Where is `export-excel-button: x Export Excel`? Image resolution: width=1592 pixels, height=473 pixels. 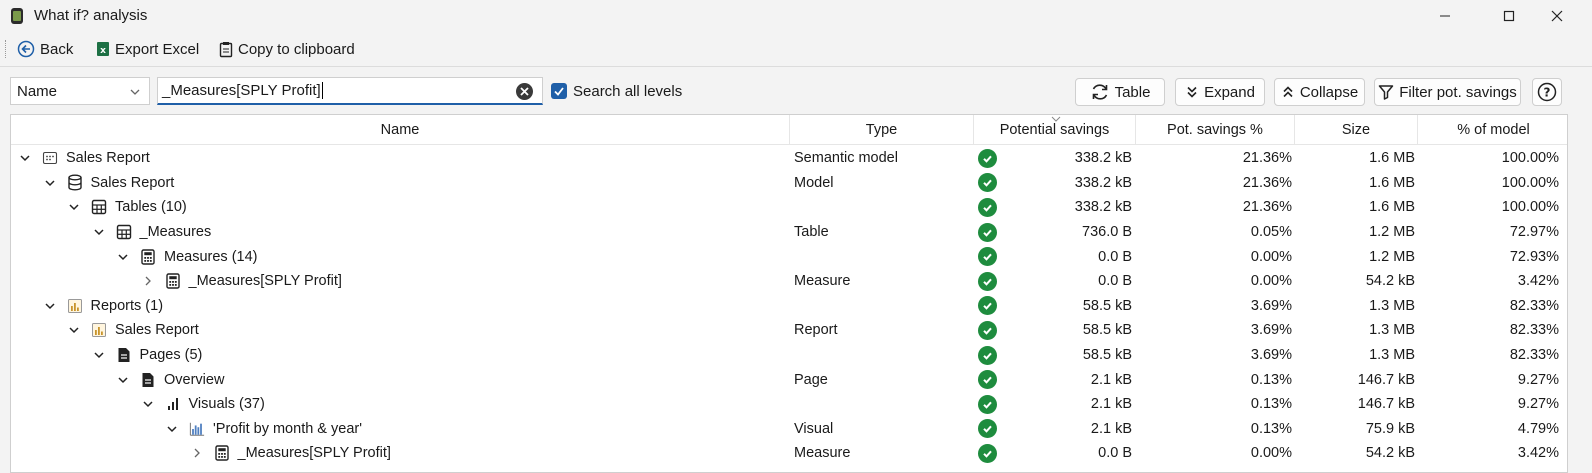
export-excel-button: x Export Excel is located at coordinates (147, 49).